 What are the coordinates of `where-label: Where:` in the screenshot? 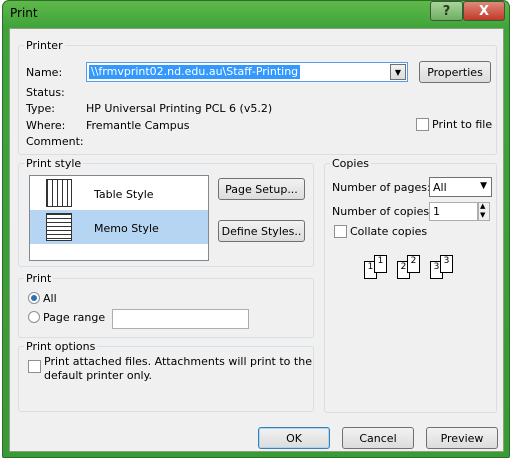 It's located at (46, 125).